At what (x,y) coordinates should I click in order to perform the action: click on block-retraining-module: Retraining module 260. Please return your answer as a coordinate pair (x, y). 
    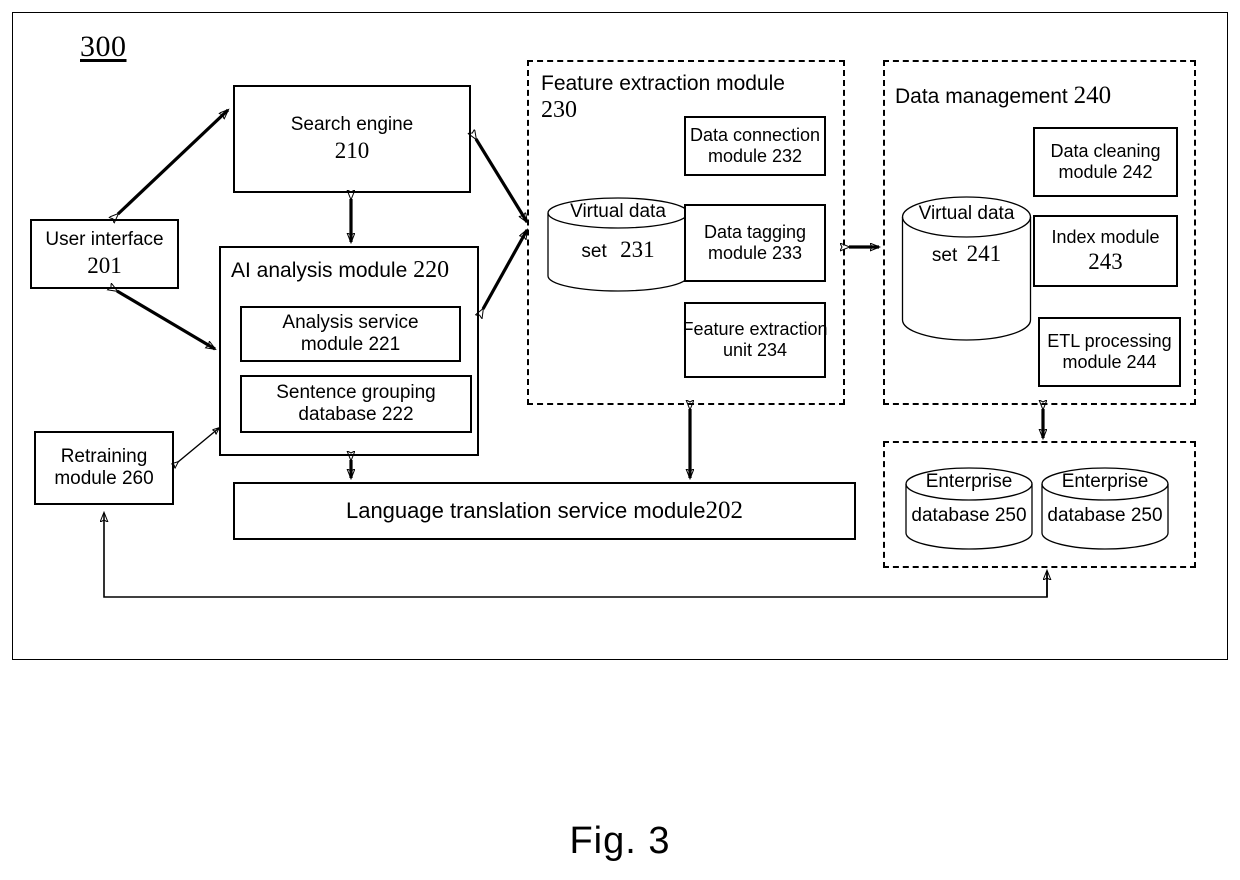
    Looking at the image, I should click on (104, 468).